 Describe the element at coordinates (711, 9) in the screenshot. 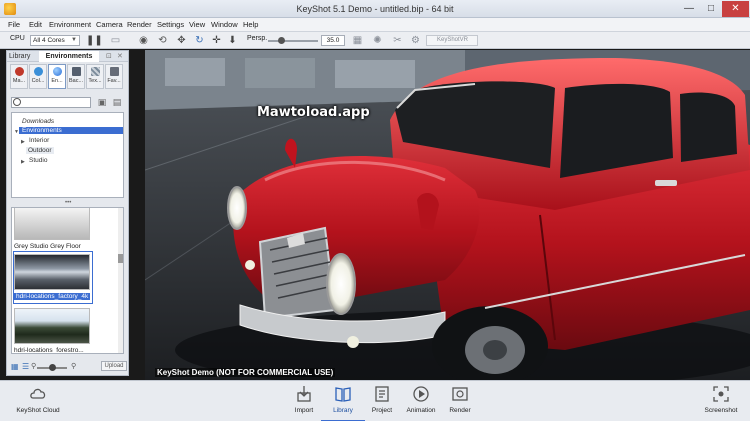

I see `maximize-button: □` at that location.